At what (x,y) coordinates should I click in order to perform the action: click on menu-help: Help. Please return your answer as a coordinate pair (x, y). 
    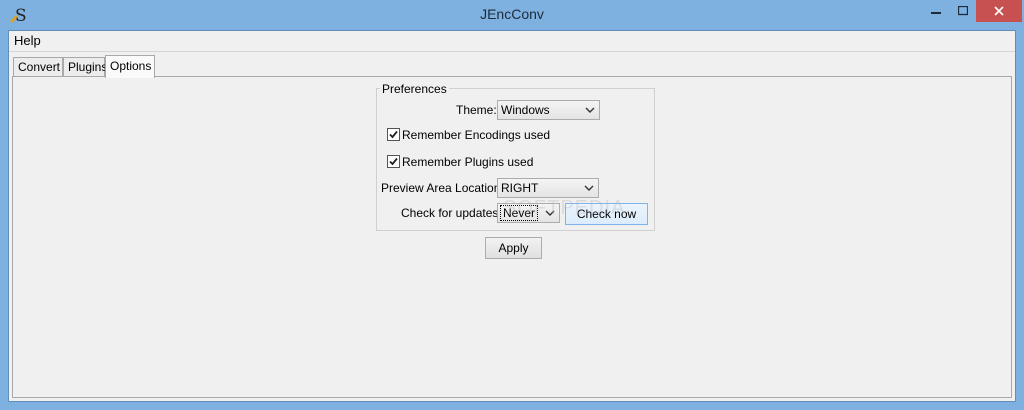
    Looking at the image, I should click on (27, 40).